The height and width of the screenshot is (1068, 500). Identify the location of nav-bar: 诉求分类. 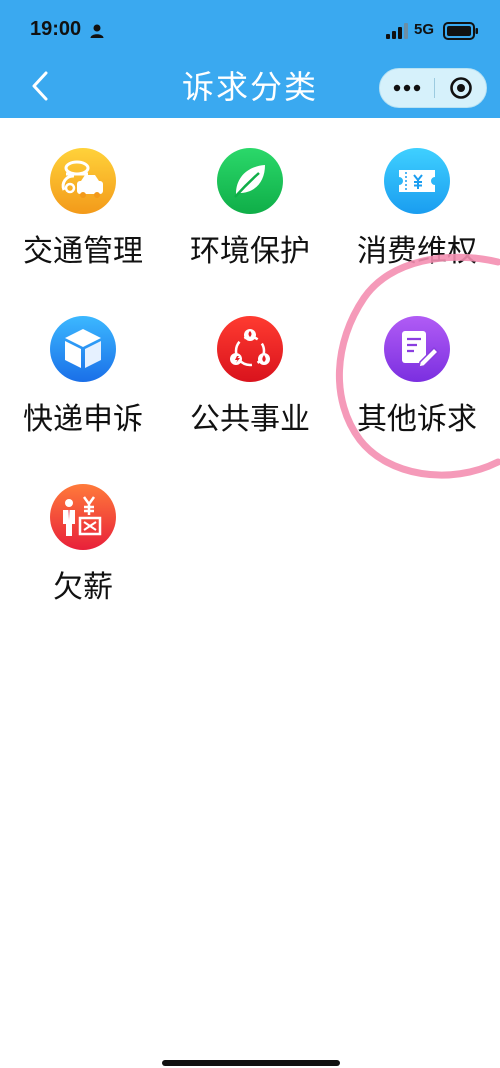
(250, 87).